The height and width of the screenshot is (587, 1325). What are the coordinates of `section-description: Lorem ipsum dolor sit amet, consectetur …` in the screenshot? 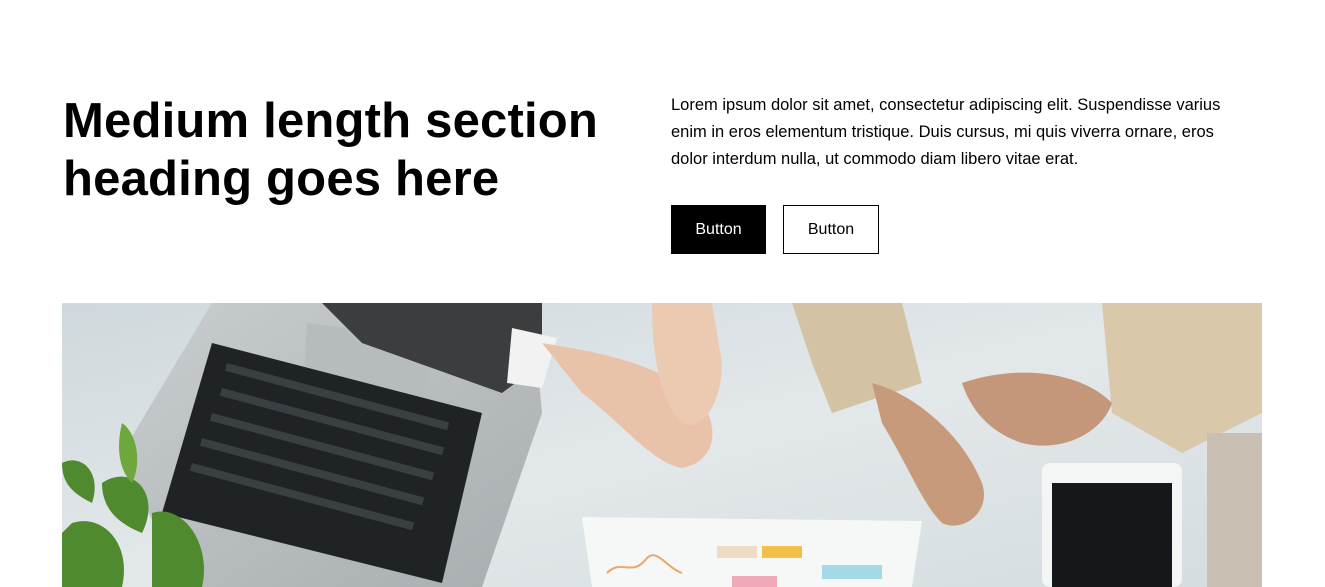 It's located at (946, 132).